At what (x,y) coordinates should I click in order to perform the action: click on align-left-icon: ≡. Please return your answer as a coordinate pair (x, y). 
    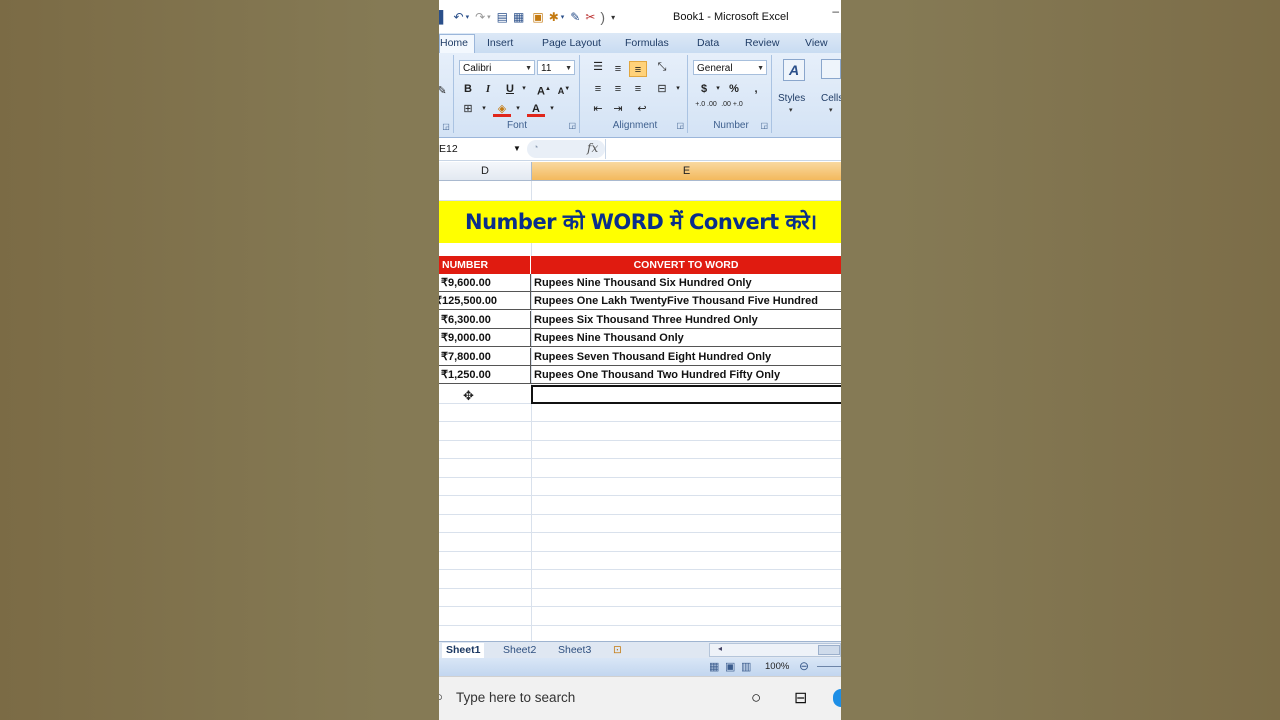
    Looking at the image, I should click on (598, 89).